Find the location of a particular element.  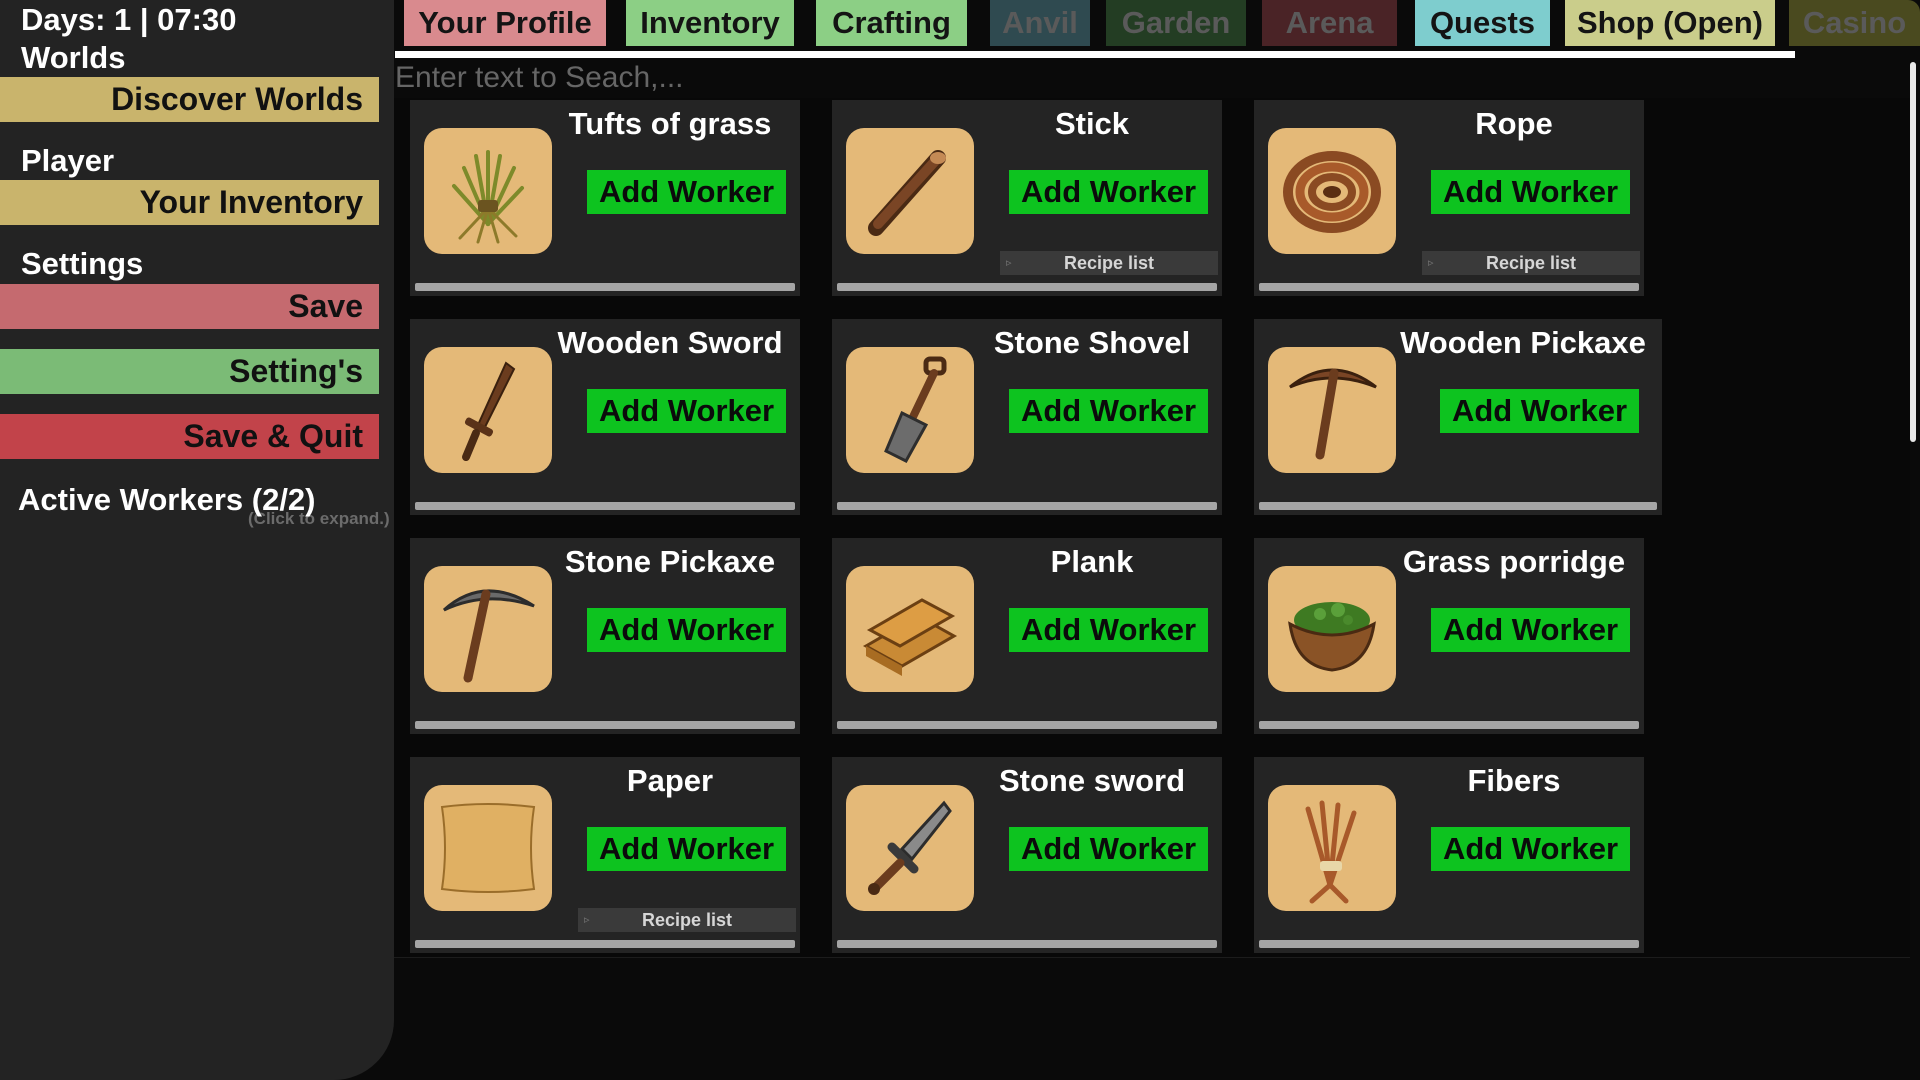

active-workers-toggle: Active Workers (2/2) is located at coordinates (167, 500).